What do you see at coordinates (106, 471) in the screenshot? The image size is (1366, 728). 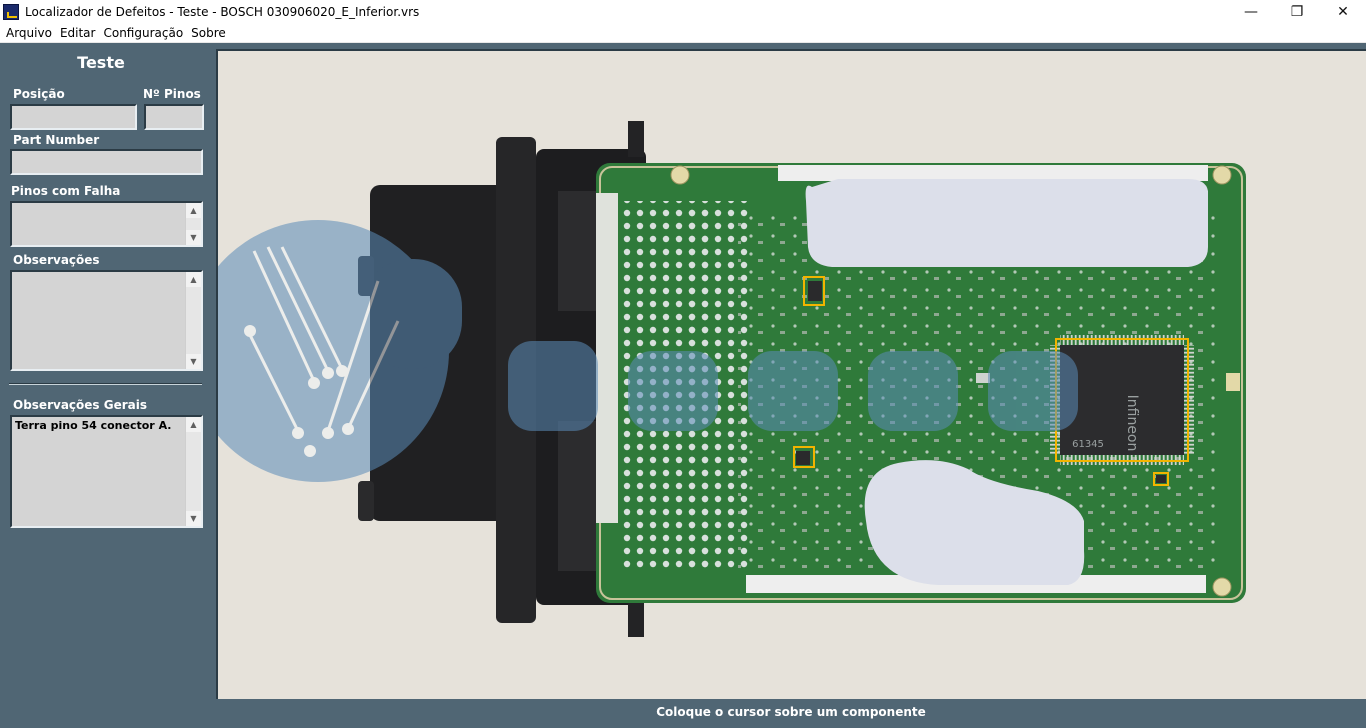 I see `general-notes-field: Terra pino 54 conector A. ▲ ▼` at bounding box center [106, 471].